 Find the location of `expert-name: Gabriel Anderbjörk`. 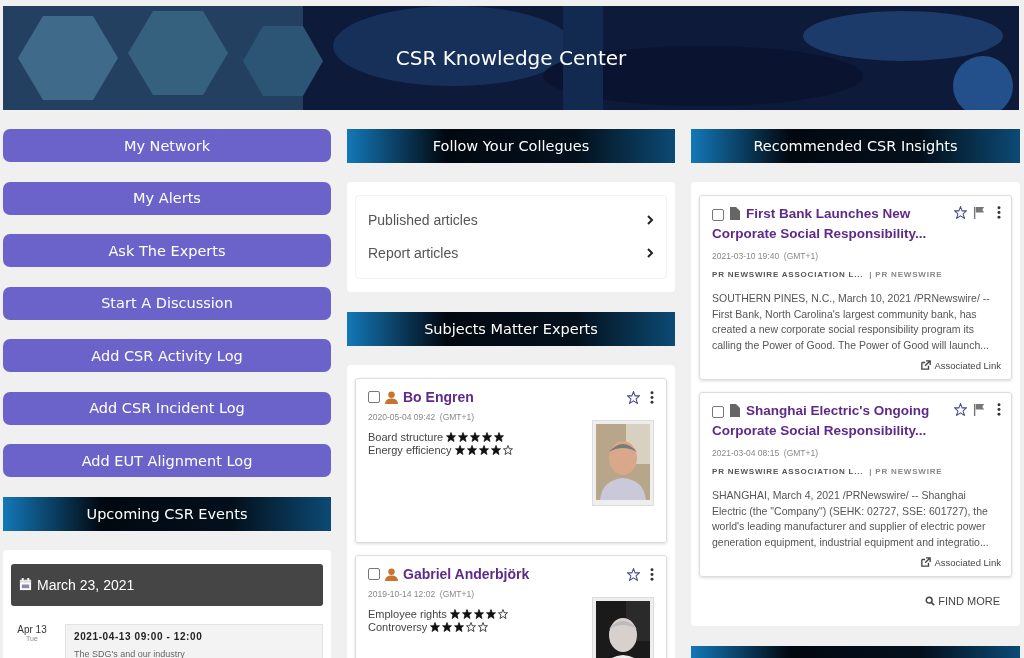

expert-name: Gabriel Anderbjörk is located at coordinates (466, 574).